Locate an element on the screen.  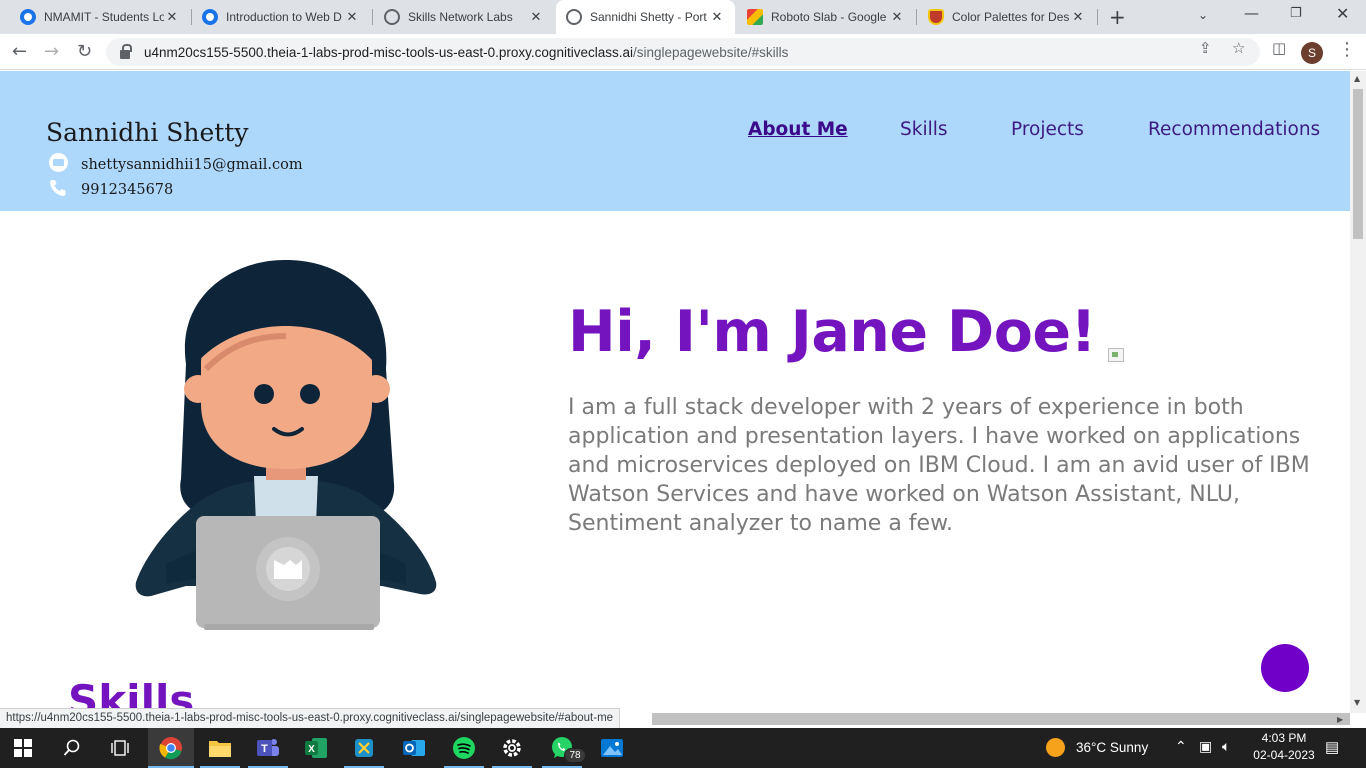
lock-icon is located at coordinates (126, 51).